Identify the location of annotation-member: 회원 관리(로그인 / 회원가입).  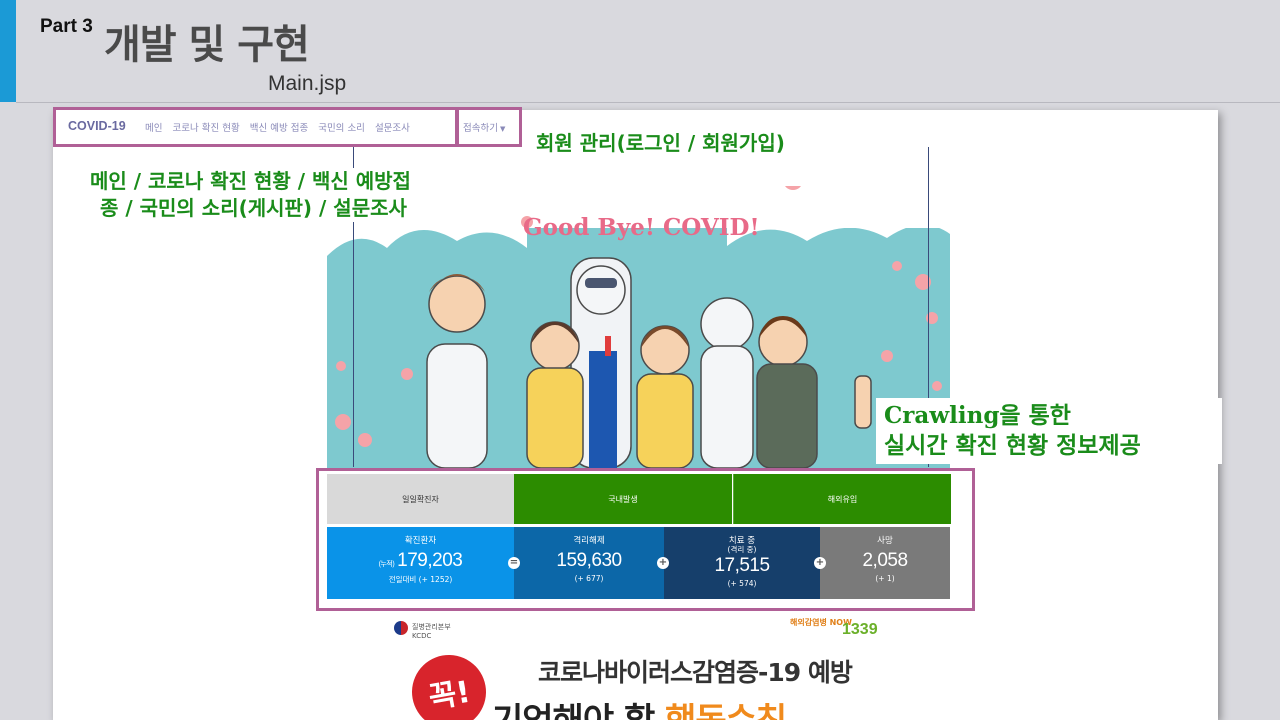
(660, 143).